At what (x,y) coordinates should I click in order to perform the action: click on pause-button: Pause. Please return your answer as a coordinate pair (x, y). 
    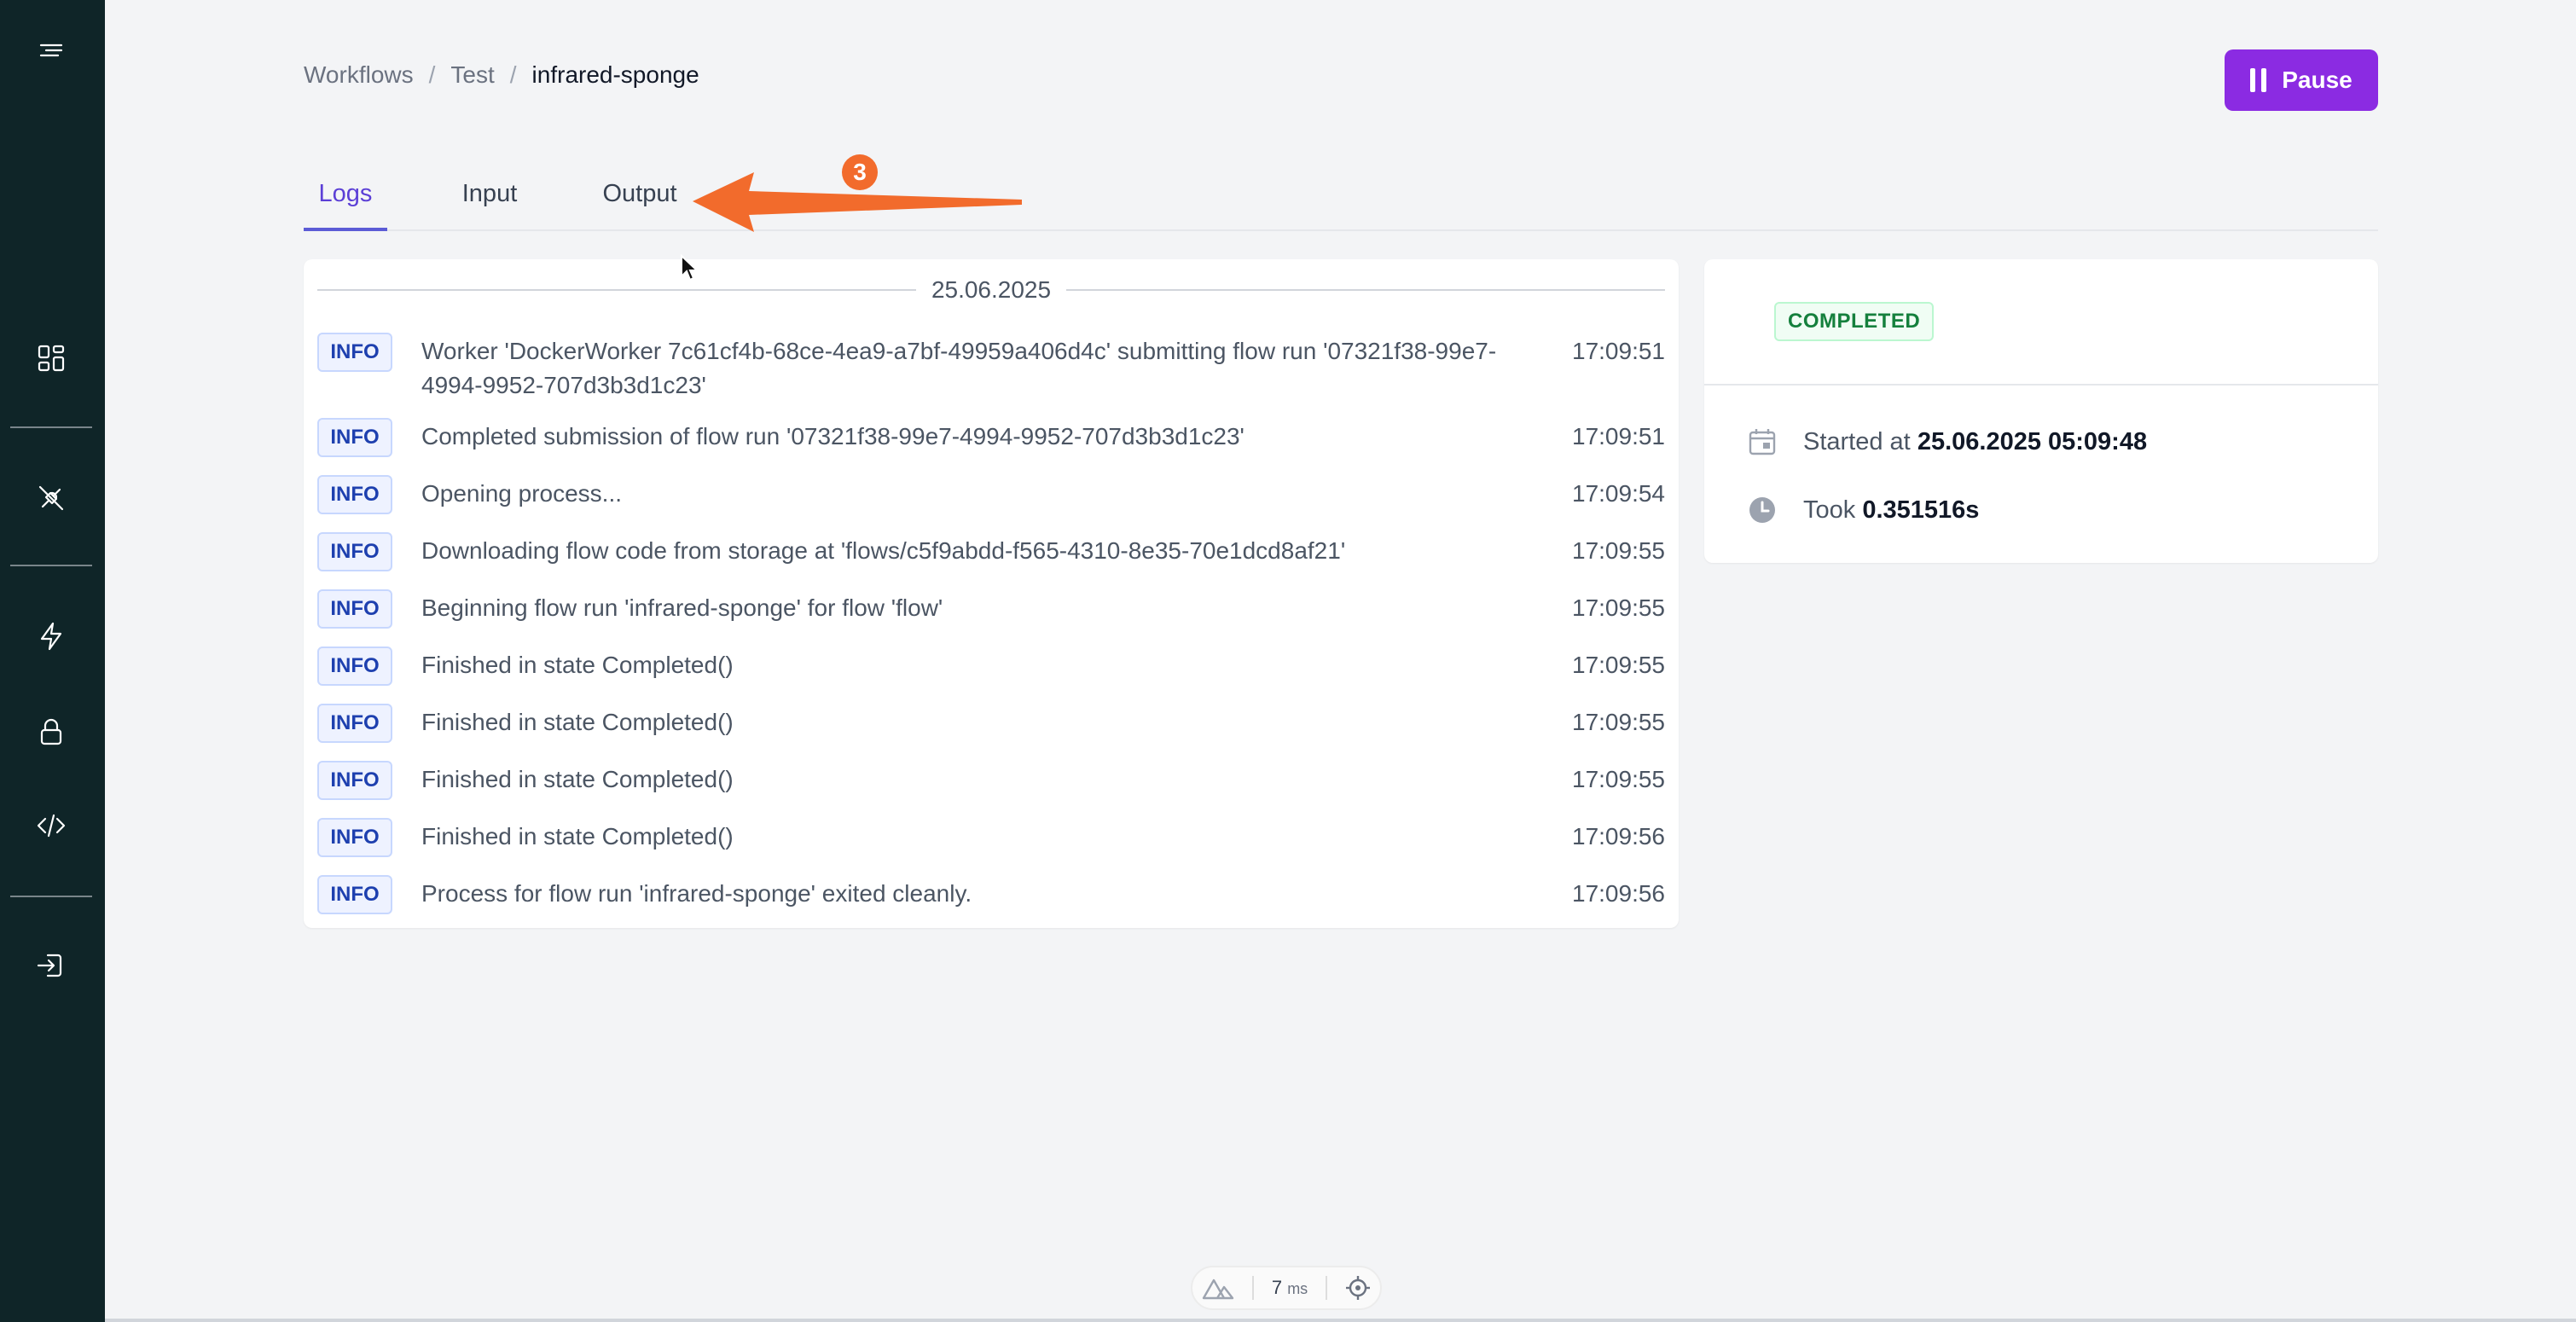
    Looking at the image, I should click on (2301, 80).